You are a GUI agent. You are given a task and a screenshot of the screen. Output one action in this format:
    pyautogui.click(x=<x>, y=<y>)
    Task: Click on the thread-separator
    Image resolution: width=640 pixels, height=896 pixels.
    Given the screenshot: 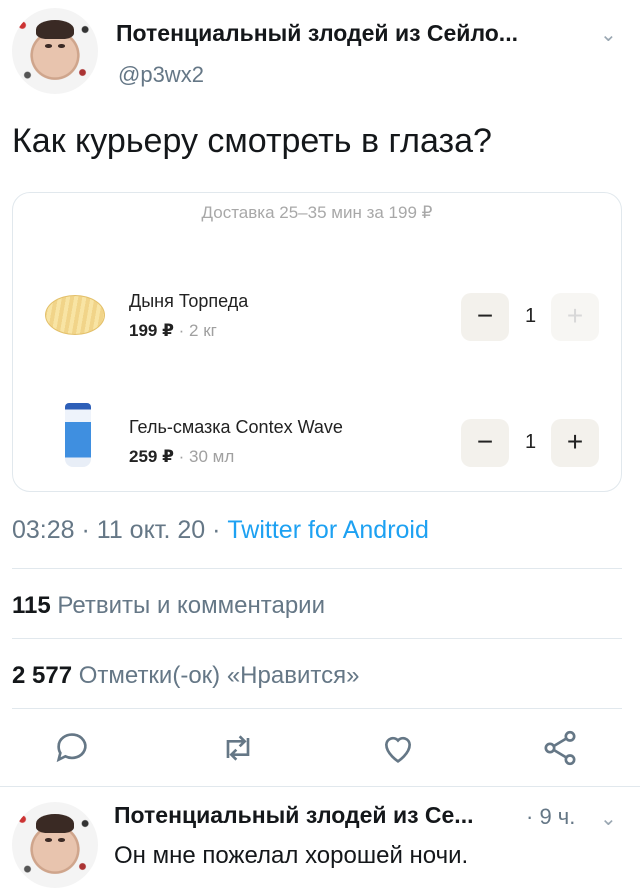 What is the action you would take?
    pyautogui.click(x=320, y=786)
    